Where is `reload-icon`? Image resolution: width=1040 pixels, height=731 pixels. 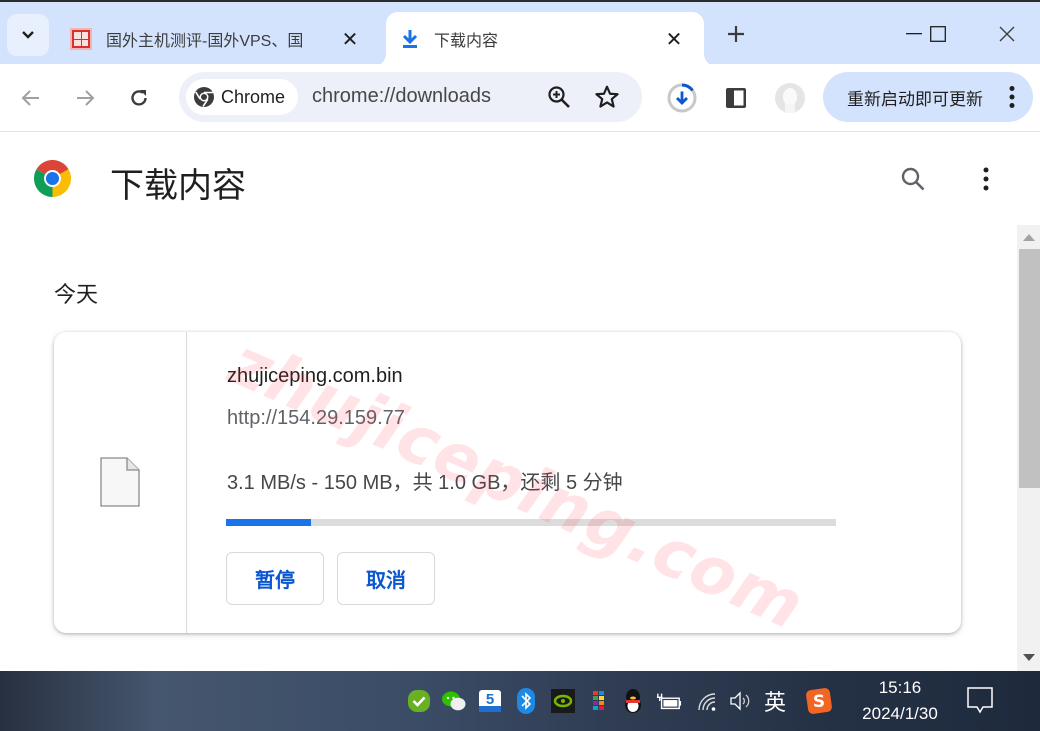 reload-icon is located at coordinates (139, 98).